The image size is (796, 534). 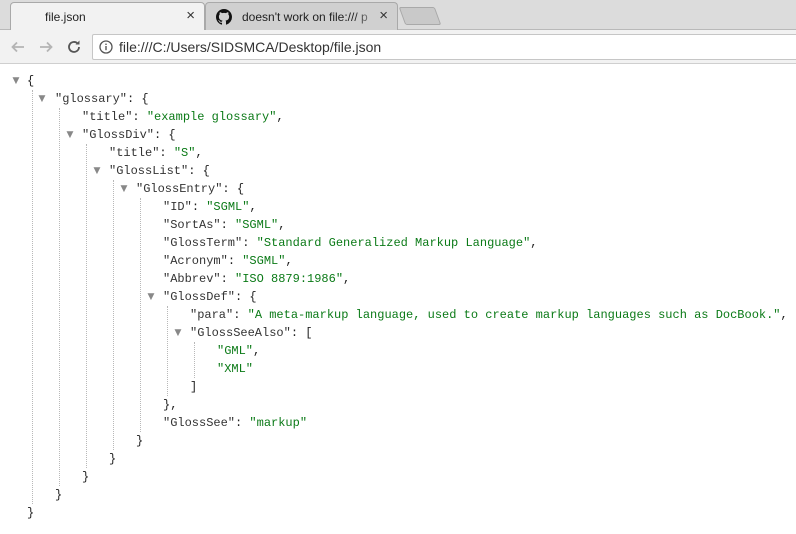 I want to click on json-line: "Acronym": "SGML",, so click(x=228, y=261).